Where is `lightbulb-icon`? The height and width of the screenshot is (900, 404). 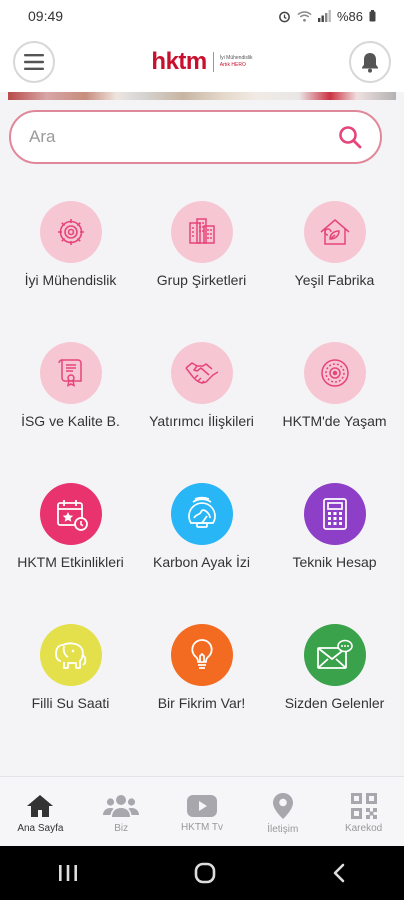
lightbulb-icon is located at coordinates (201, 655).